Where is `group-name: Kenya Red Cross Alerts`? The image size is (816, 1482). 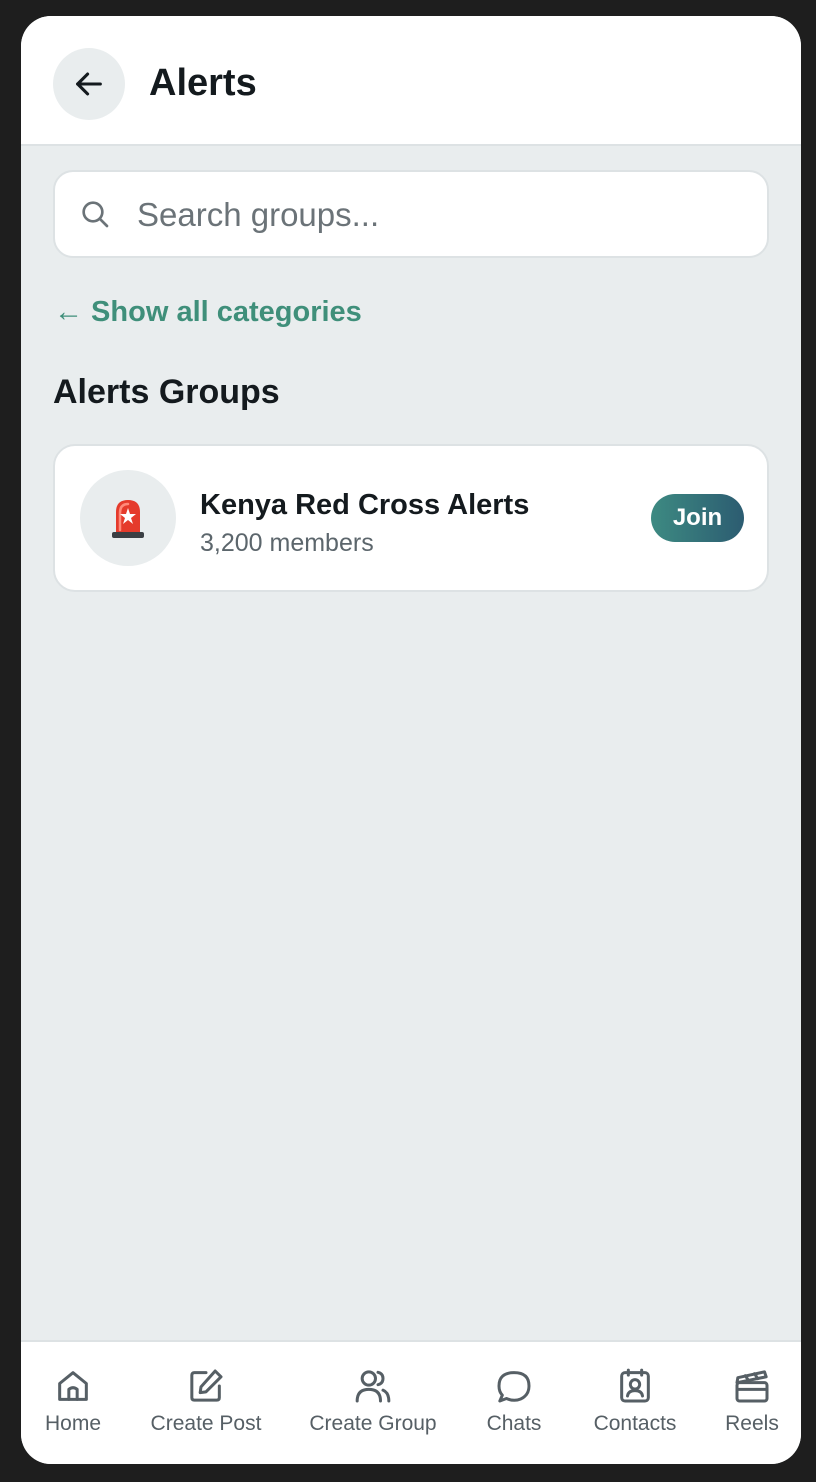 group-name: Kenya Red Cross Alerts is located at coordinates (365, 505).